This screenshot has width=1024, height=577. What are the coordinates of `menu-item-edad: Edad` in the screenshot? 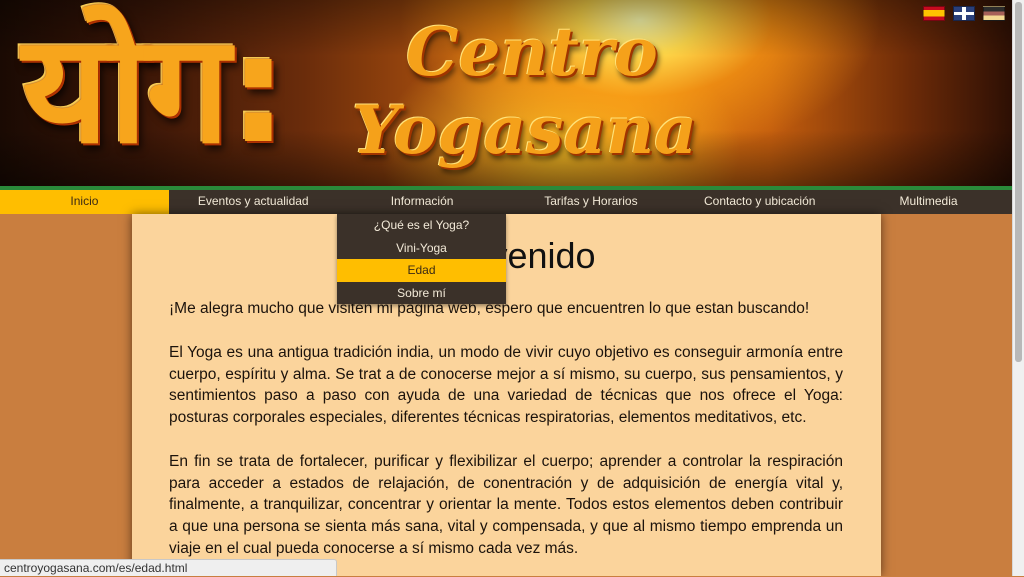 It's located at (421, 270).